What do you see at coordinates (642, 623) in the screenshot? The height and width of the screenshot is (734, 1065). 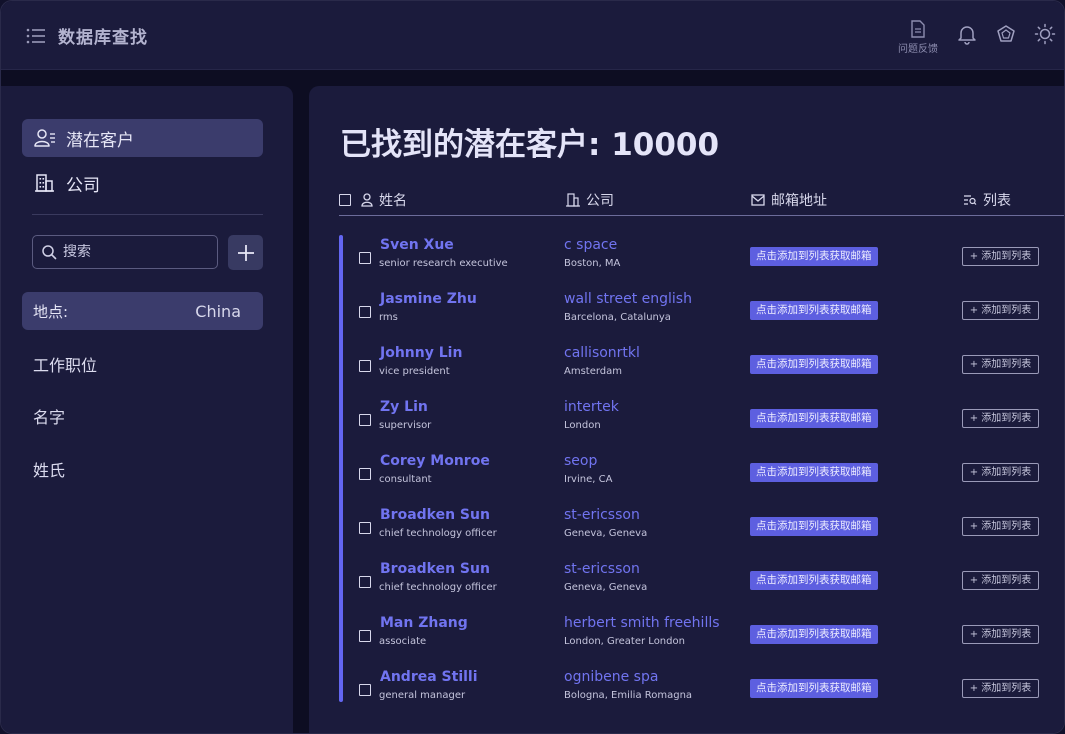 I see `company-link: herbert smith freehills` at bounding box center [642, 623].